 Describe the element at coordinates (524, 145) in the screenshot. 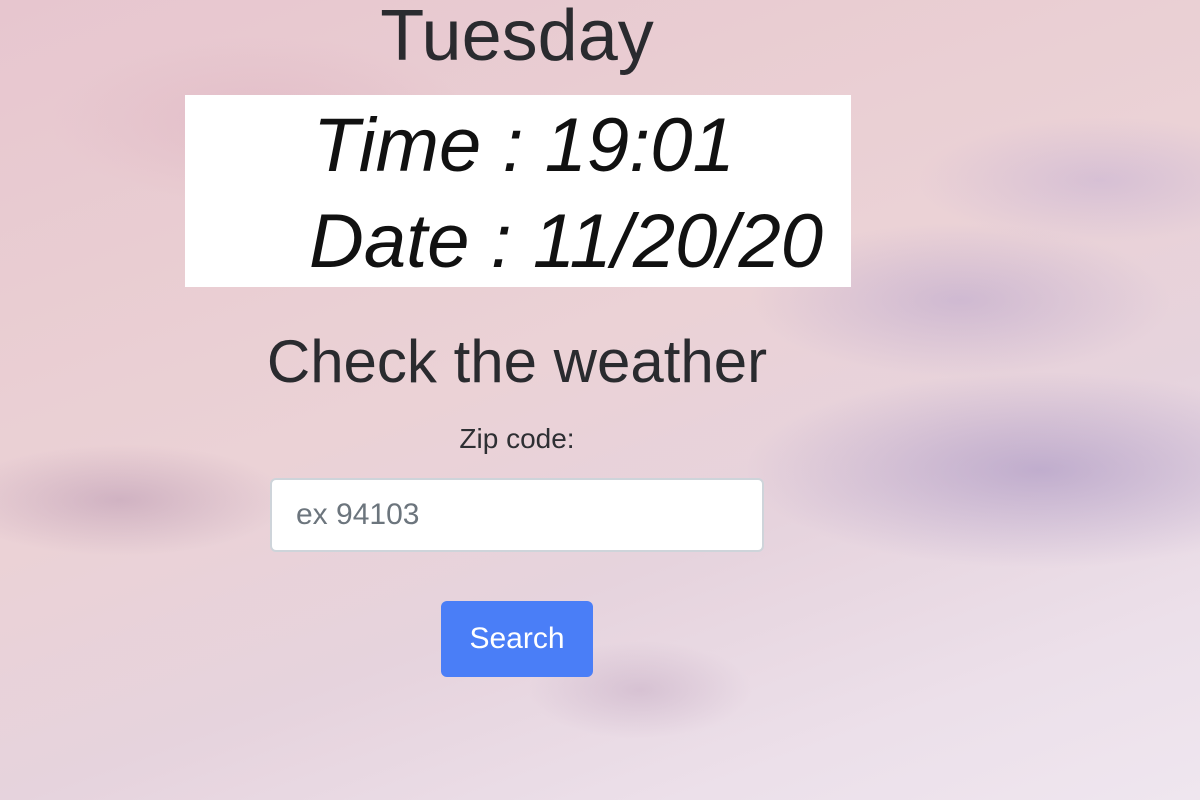

I see `time-display: Time : 19:01` at that location.